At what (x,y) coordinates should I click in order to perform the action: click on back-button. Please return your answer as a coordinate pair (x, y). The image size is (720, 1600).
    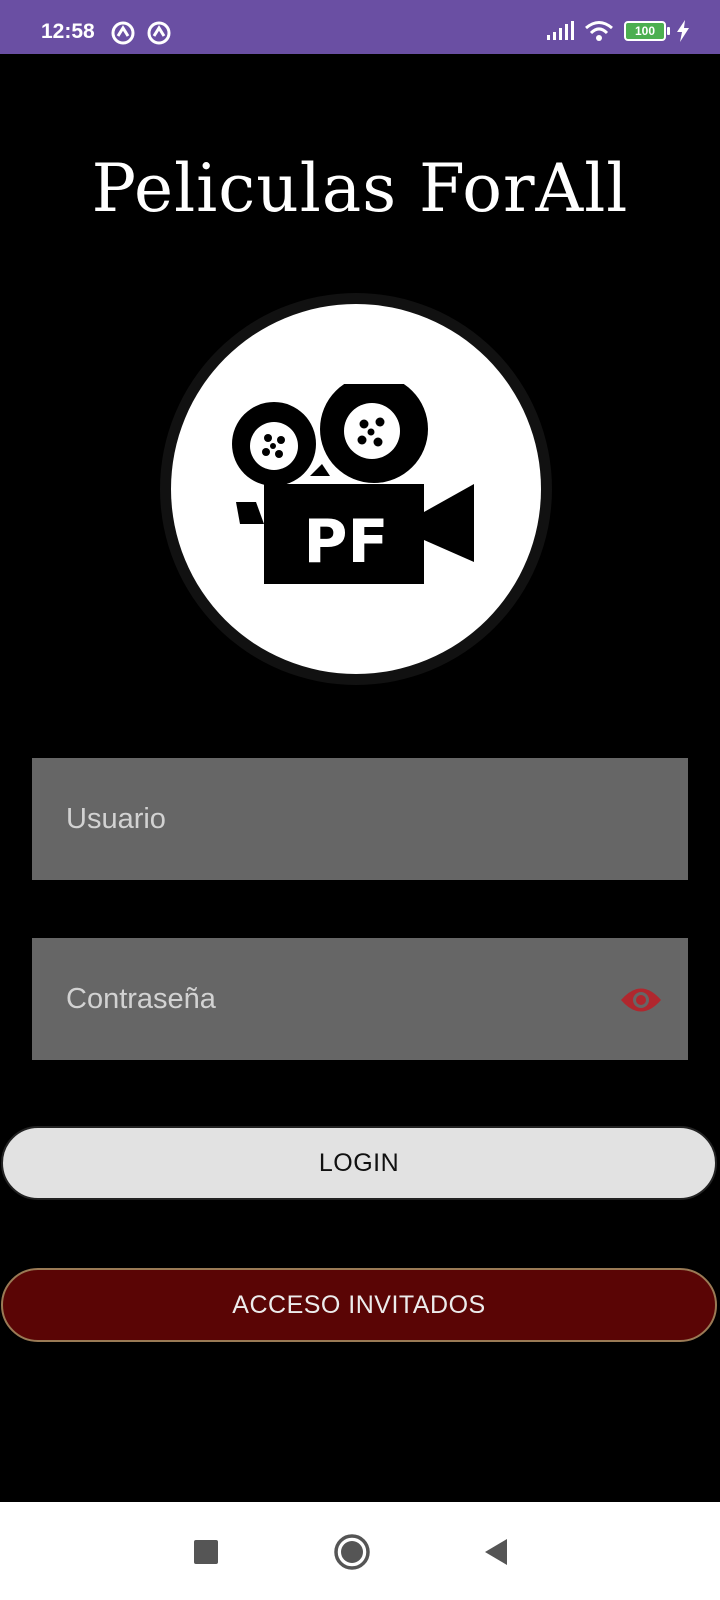
    Looking at the image, I should click on (496, 1552).